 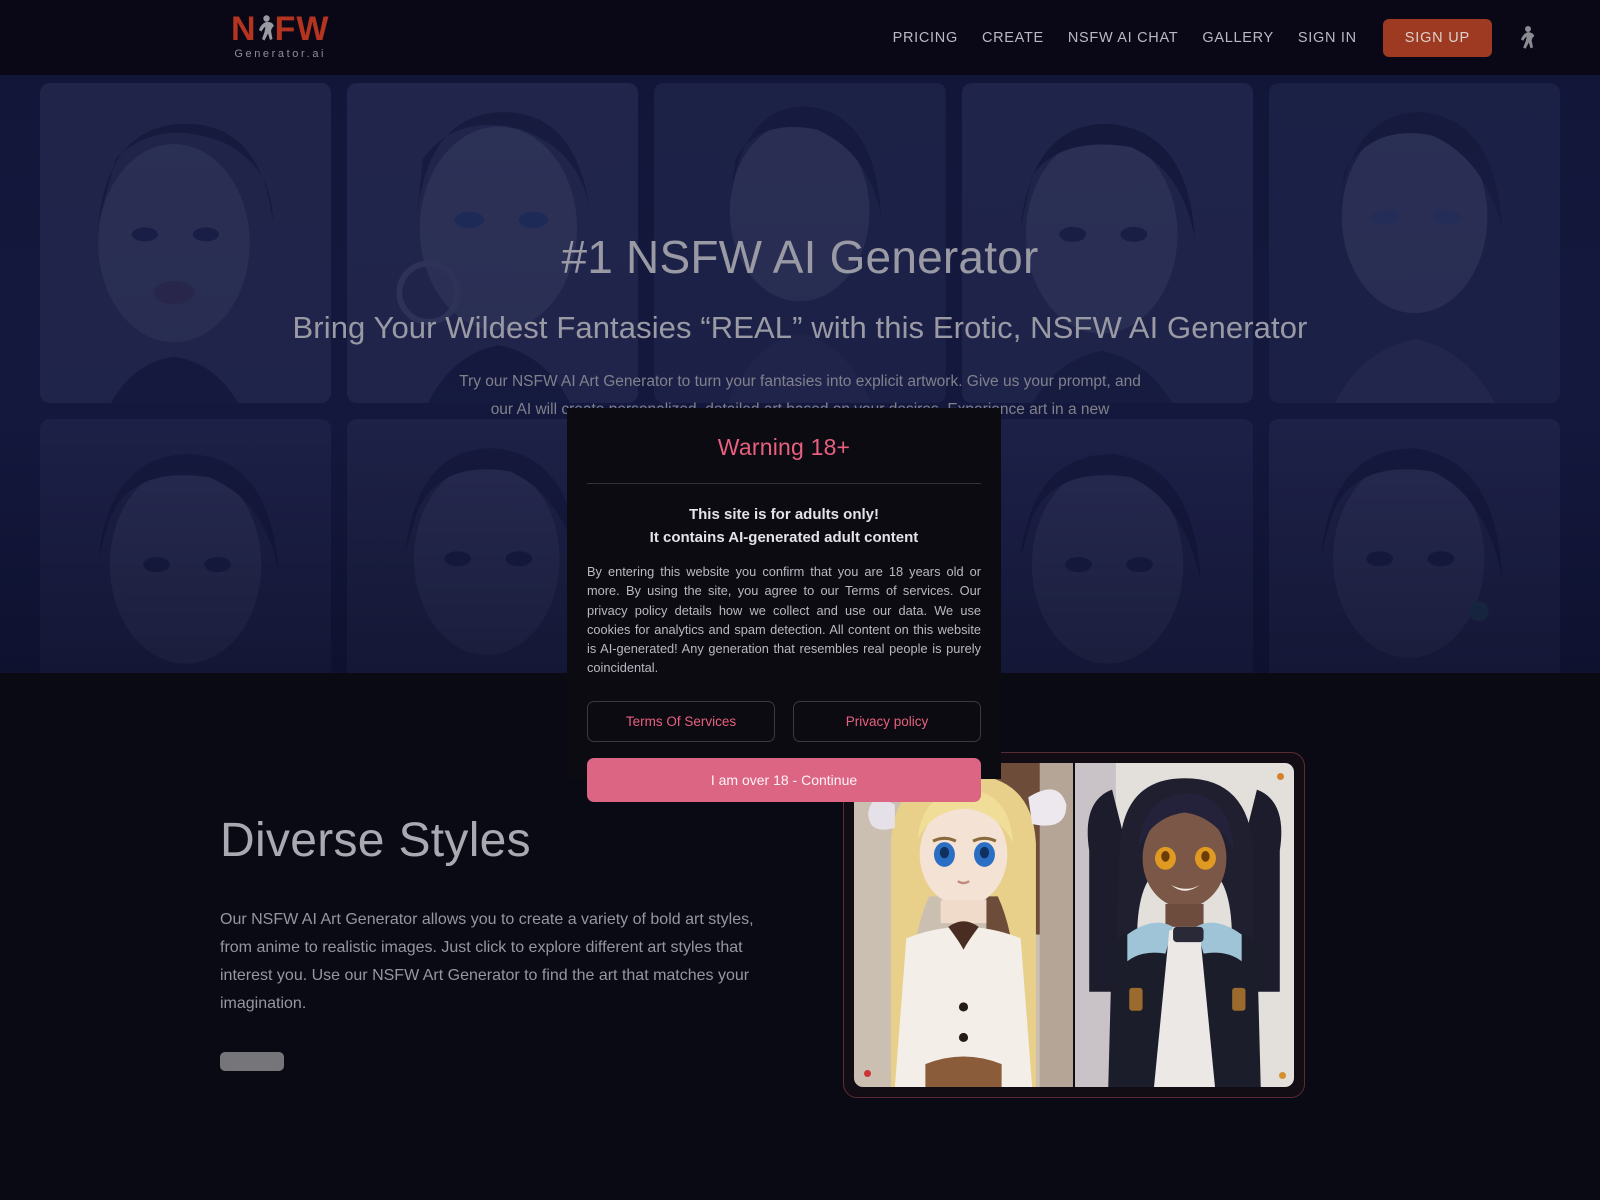 What do you see at coordinates (800, 257) in the screenshot?
I see `hero-title: #1 NSFW AI Generator` at bounding box center [800, 257].